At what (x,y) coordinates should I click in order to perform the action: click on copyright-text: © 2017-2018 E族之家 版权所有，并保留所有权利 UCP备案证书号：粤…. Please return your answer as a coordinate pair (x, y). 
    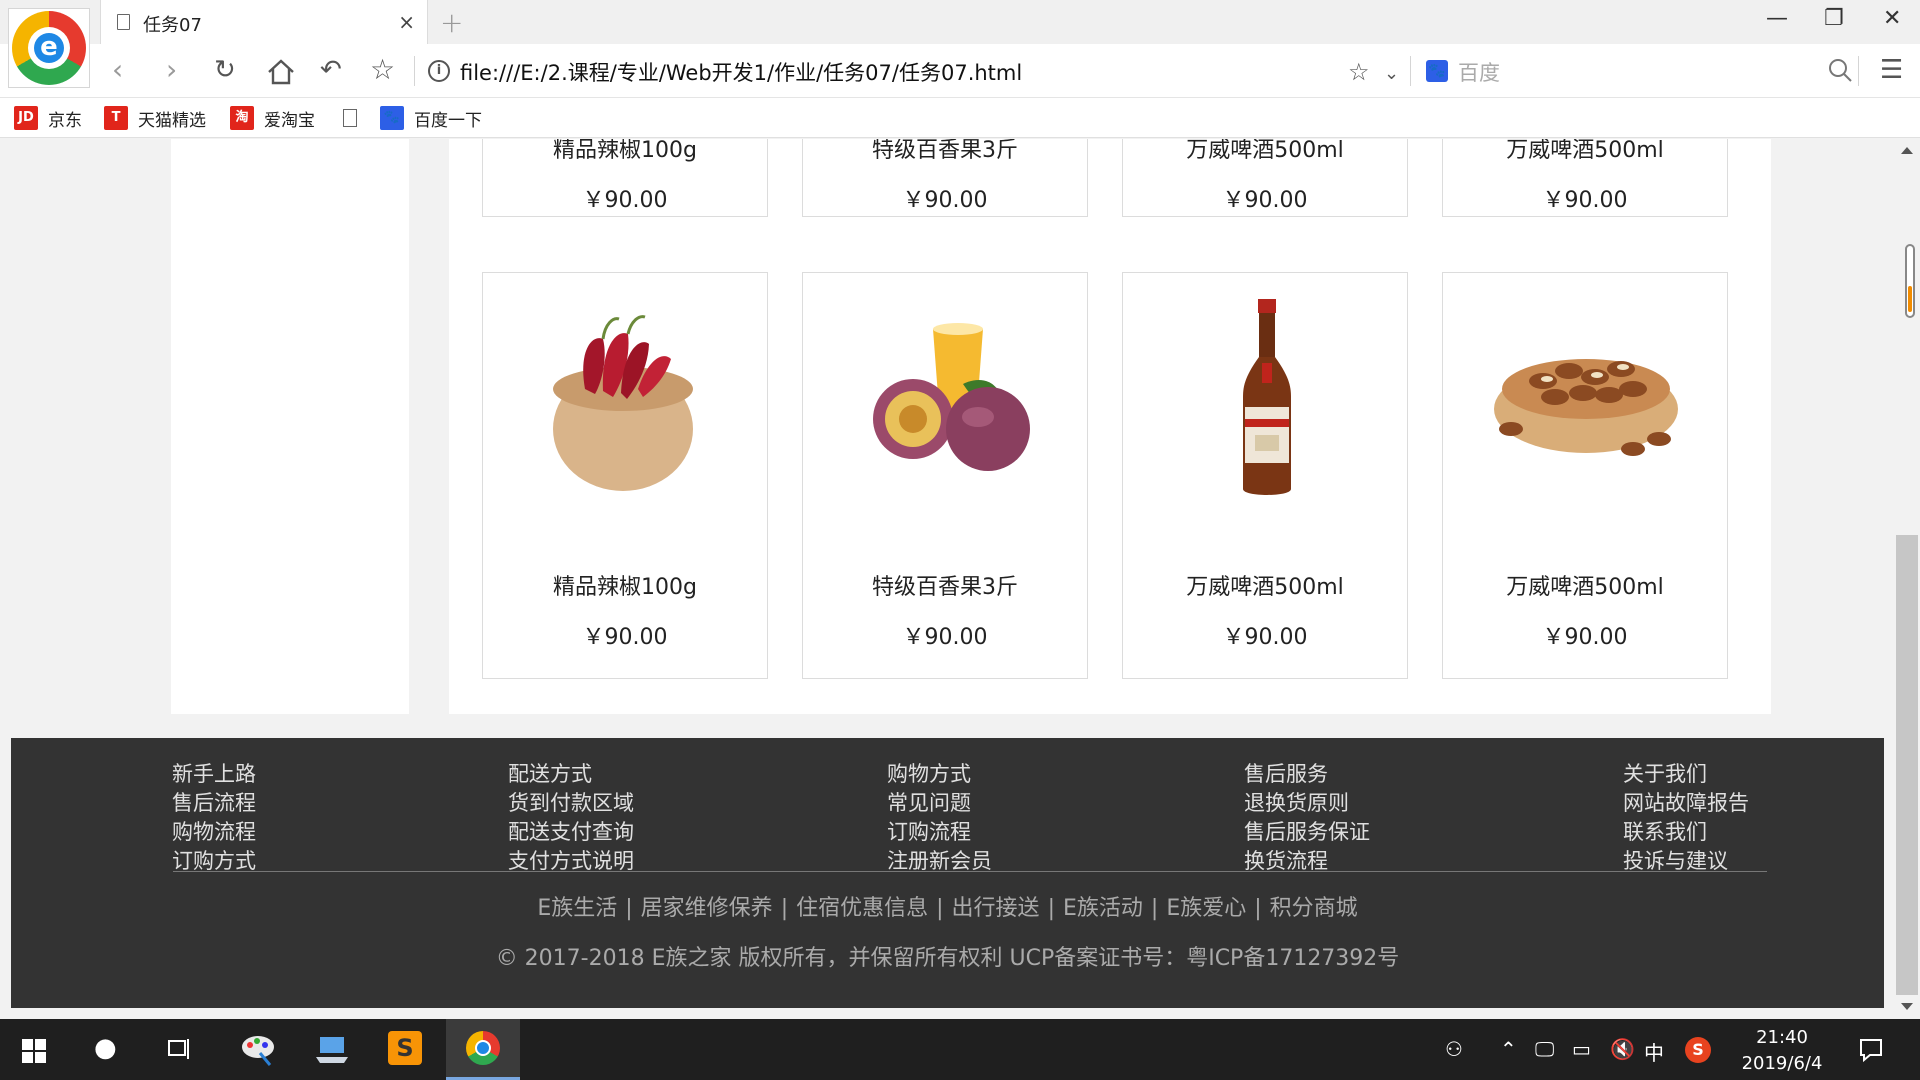
    Looking at the image, I should click on (947, 958).